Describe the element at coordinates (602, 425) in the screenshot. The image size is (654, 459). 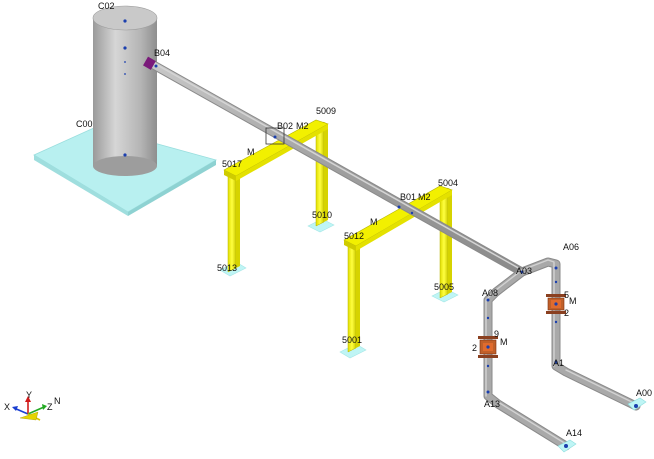
I see `pipe-end-caps` at that location.